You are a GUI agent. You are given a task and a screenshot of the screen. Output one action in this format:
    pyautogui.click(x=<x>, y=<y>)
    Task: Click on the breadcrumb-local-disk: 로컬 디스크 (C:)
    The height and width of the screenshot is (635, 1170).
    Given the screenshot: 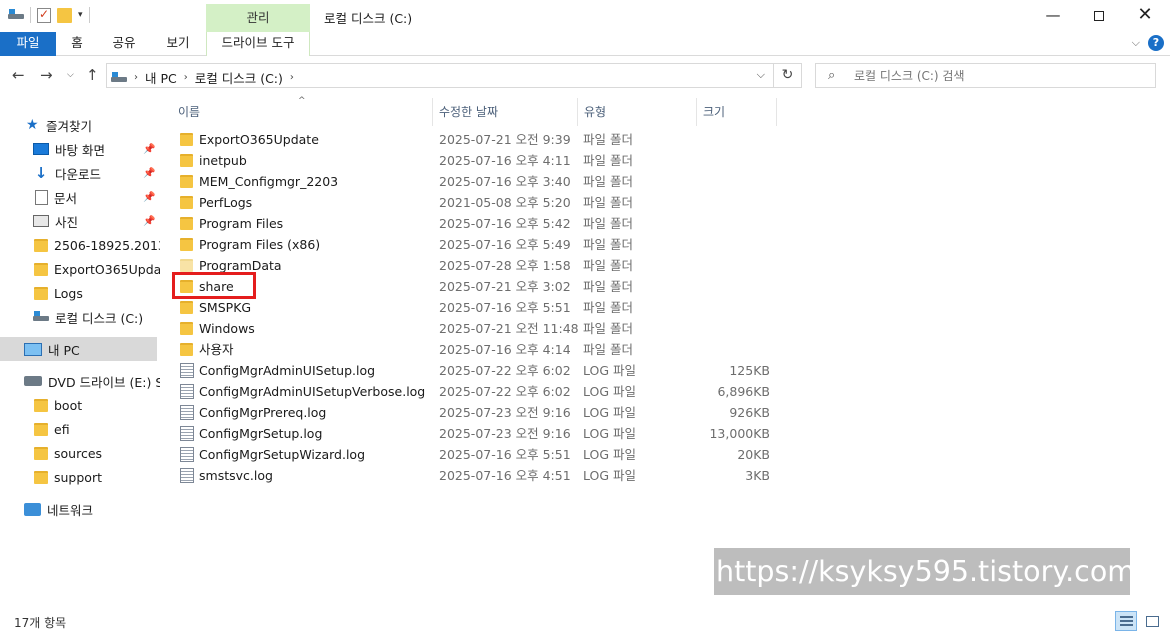 What is the action you would take?
    pyautogui.click(x=239, y=77)
    